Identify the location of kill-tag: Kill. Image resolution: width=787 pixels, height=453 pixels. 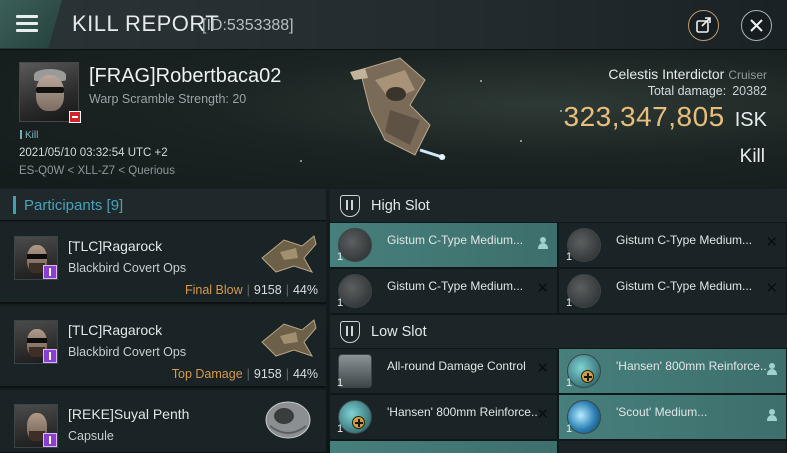
(29, 135).